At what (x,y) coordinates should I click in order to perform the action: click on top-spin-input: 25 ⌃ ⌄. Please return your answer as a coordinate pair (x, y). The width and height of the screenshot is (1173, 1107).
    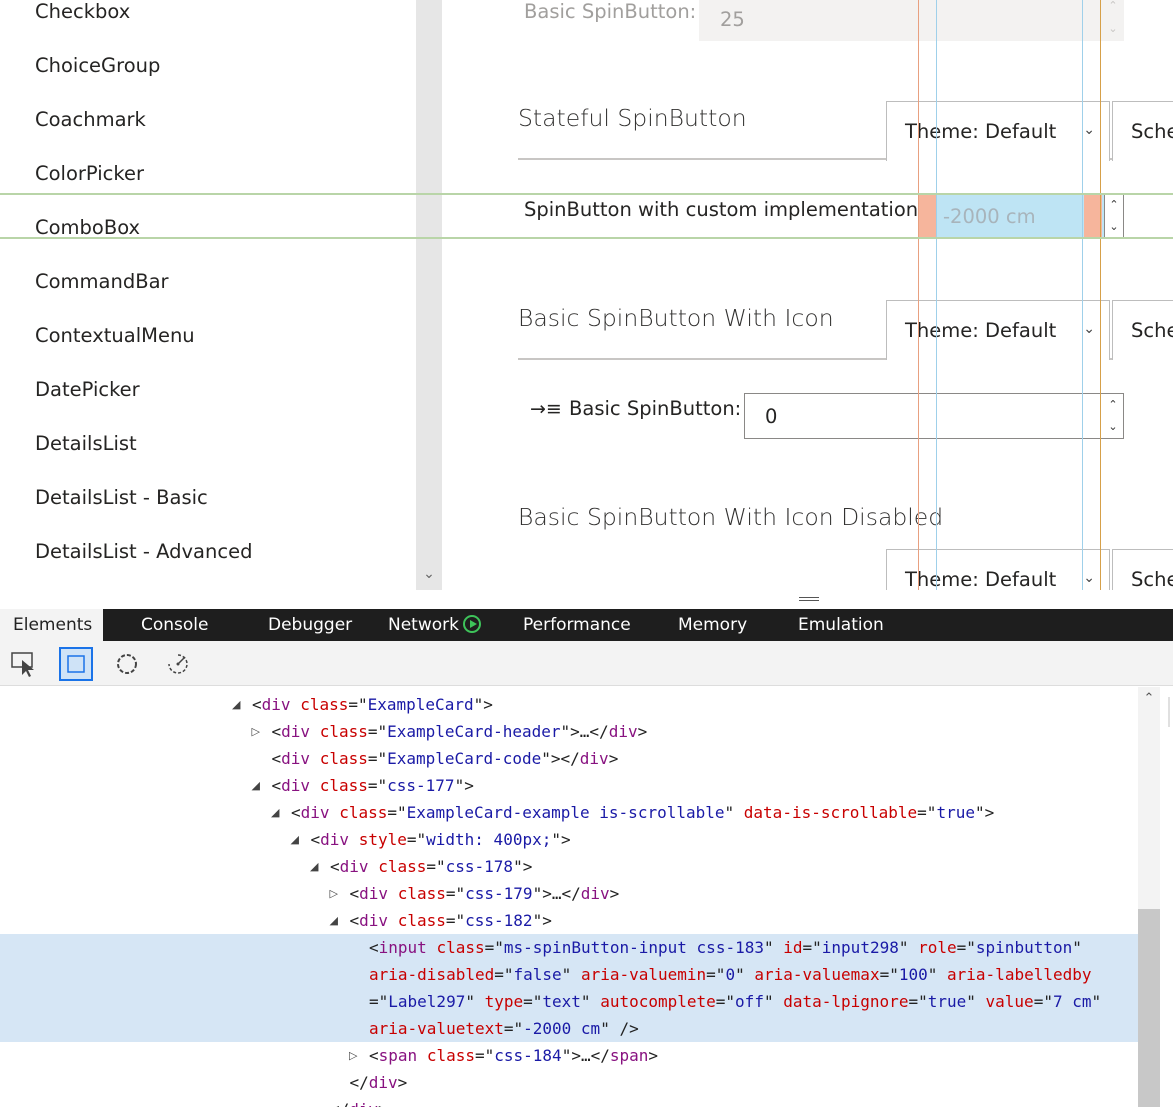
    Looking at the image, I should click on (911, 20).